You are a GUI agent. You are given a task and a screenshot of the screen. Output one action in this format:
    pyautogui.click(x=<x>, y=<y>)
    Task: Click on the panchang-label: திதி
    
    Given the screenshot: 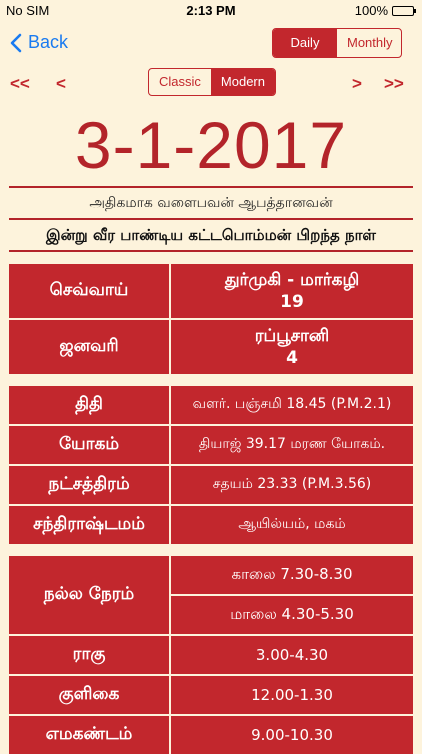 What is the action you would take?
    pyautogui.click(x=89, y=405)
    